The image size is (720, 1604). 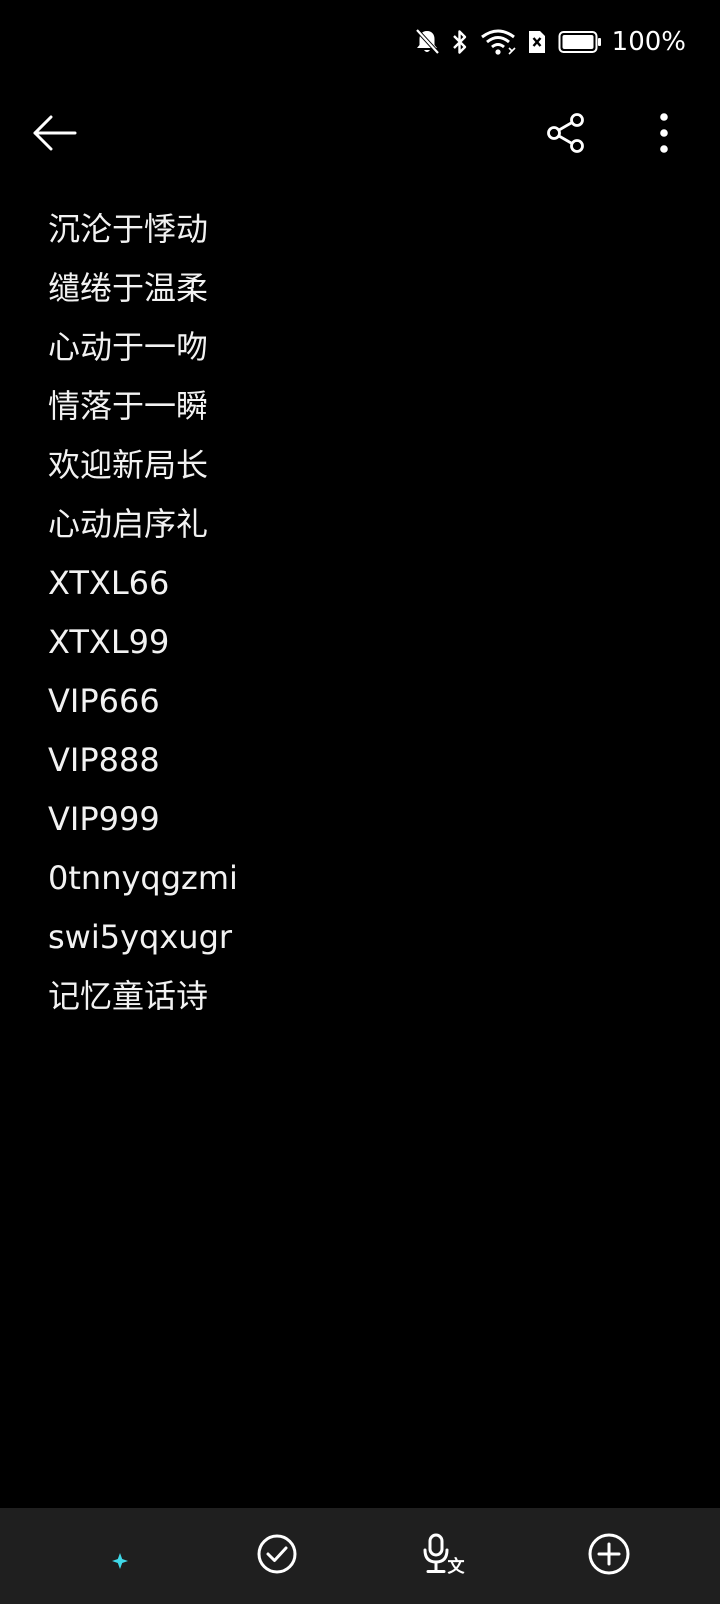 I want to click on note-line: 缱绻于温柔, so click(x=128, y=288).